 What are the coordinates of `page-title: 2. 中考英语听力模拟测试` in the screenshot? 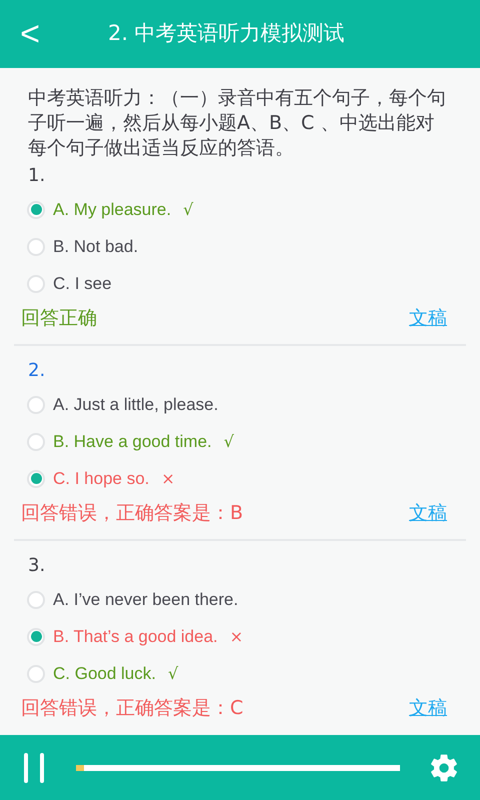 It's located at (226, 34).